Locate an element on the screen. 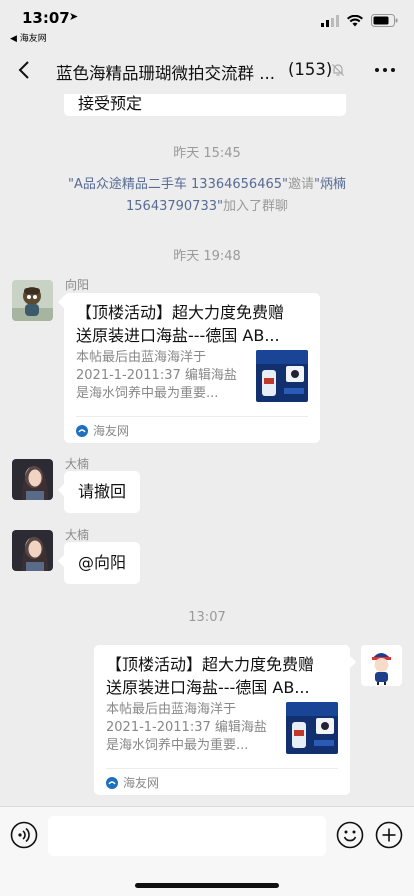 The width and height of the screenshot is (414, 896). my-avatar is located at coordinates (381, 665).